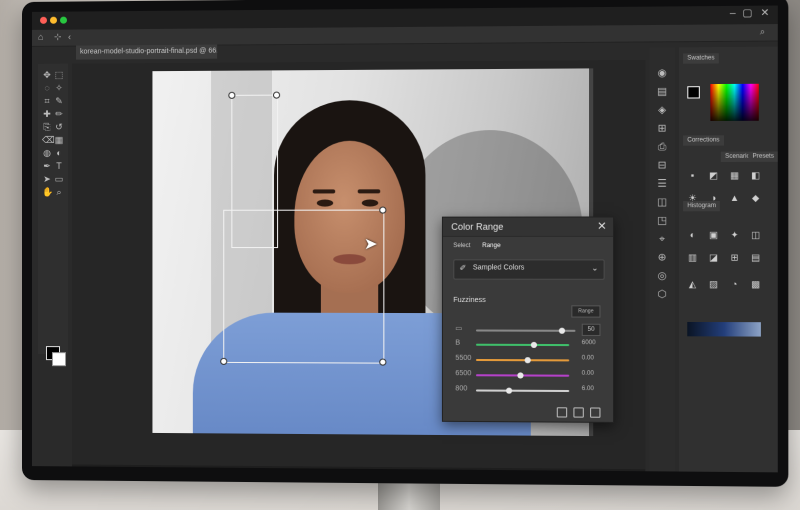  Describe the element at coordinates (662, 92) in the screenshot. I see `layers-panel-icon: ▤` at that location.